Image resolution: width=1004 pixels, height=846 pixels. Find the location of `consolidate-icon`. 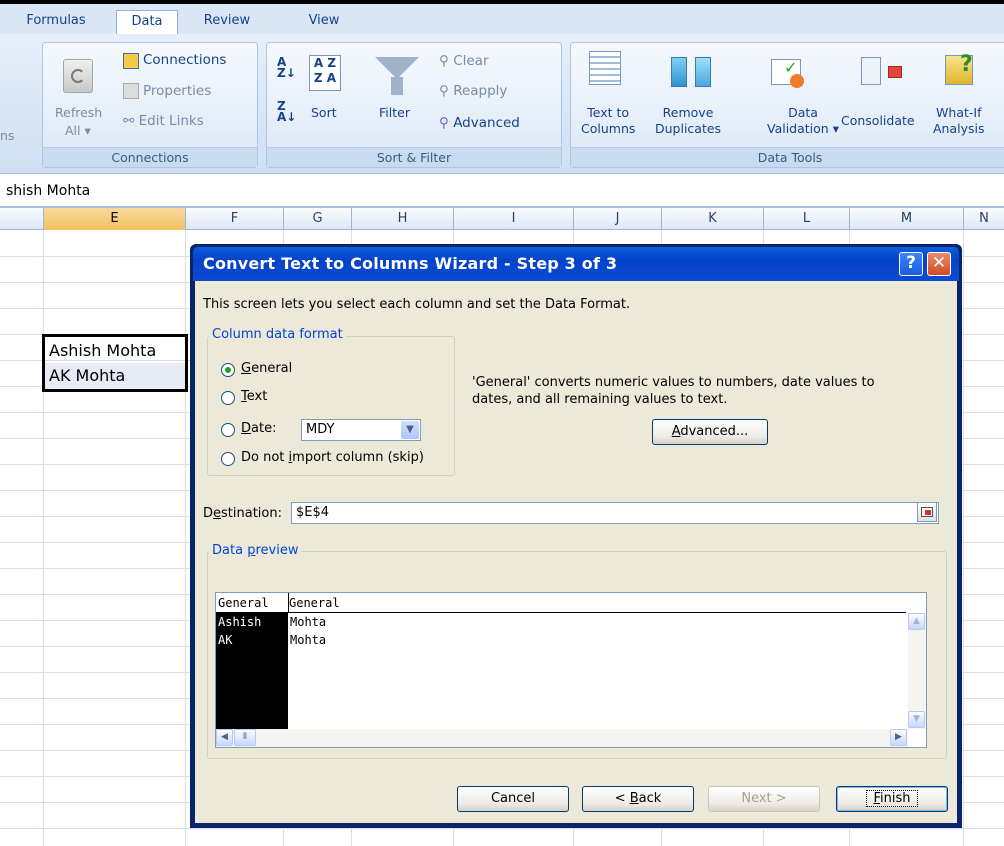

consolidate-icon is located at coordinates (881, 71).